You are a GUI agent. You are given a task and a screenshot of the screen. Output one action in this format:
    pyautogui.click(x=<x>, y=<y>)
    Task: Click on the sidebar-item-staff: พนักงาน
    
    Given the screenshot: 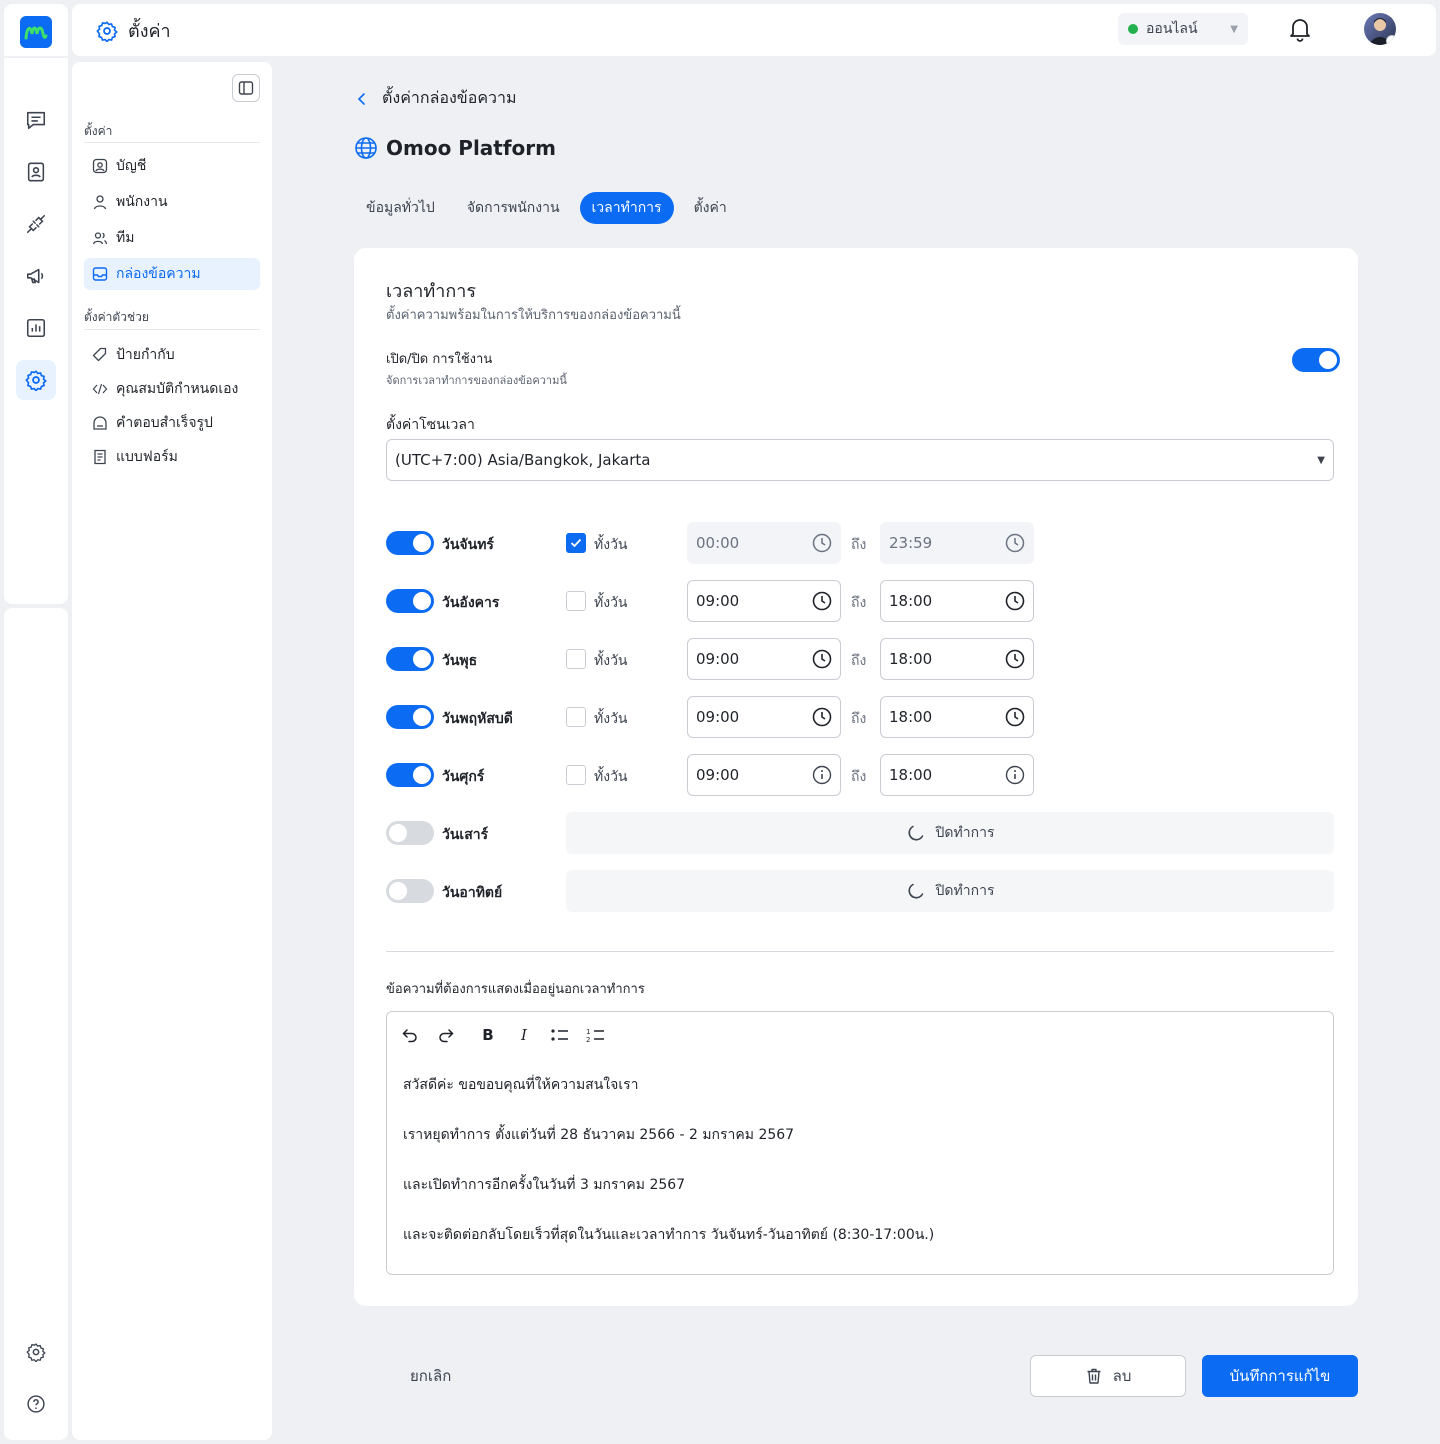 What is the action you would take?
    pyautogui.click(x=172, y=202)
    